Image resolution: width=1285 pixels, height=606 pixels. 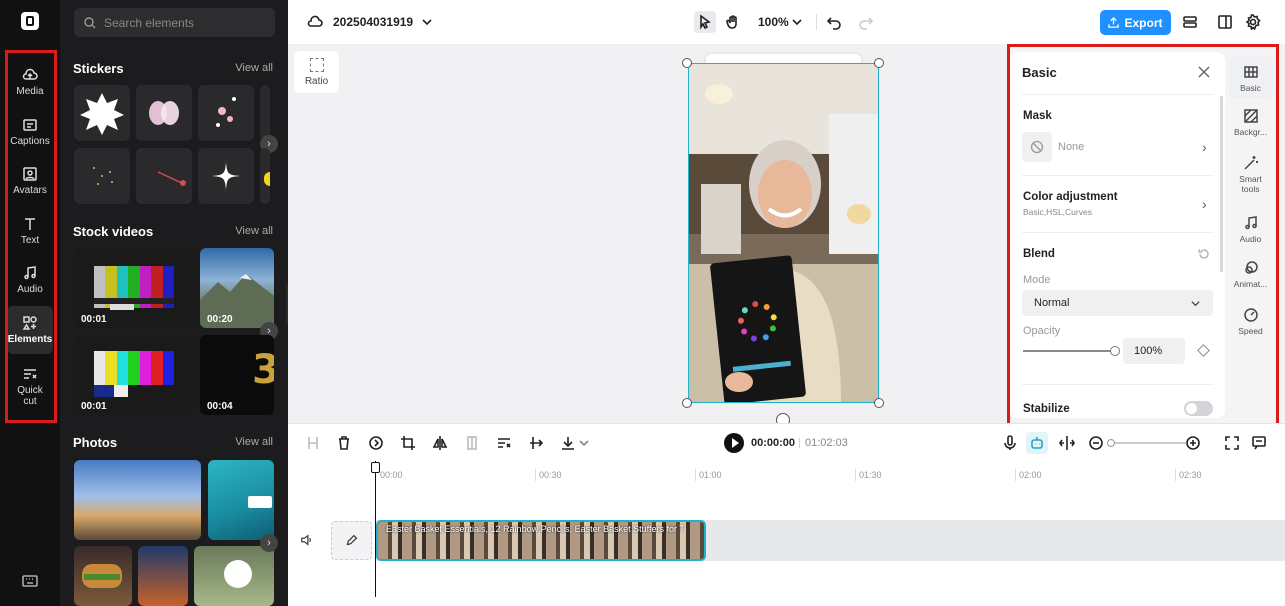 I want to click on split-icon, so click(x=313, y=443).